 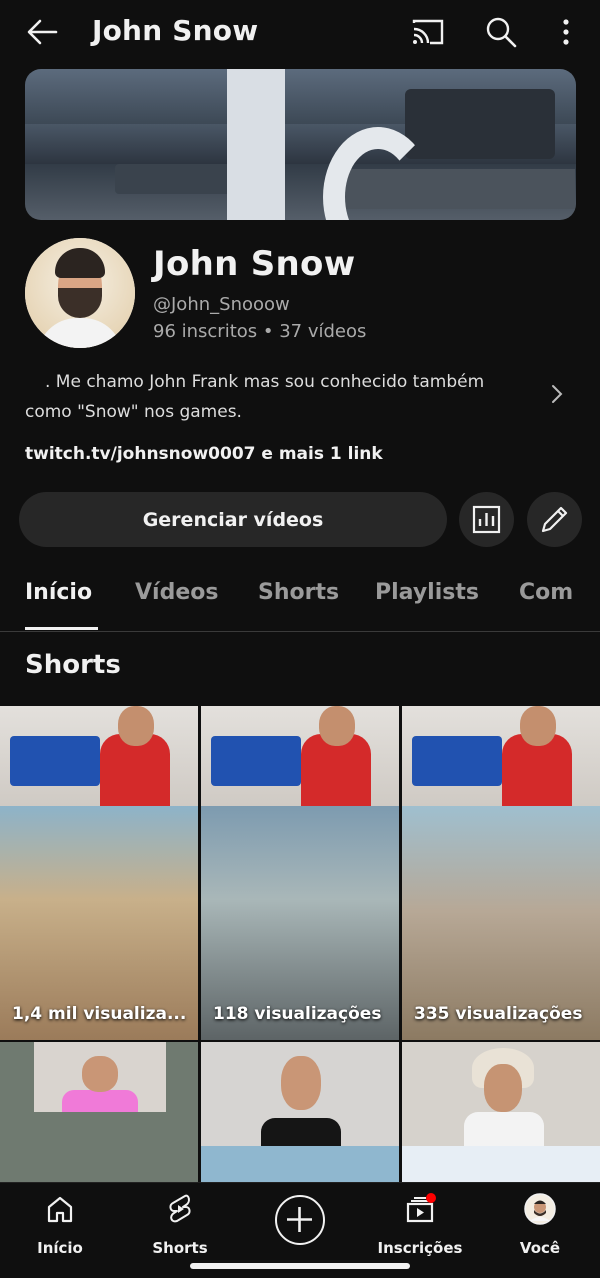 I want to click on channel-stats: 96 inscritos • 37 vídeos, so click(x=260, y=331).